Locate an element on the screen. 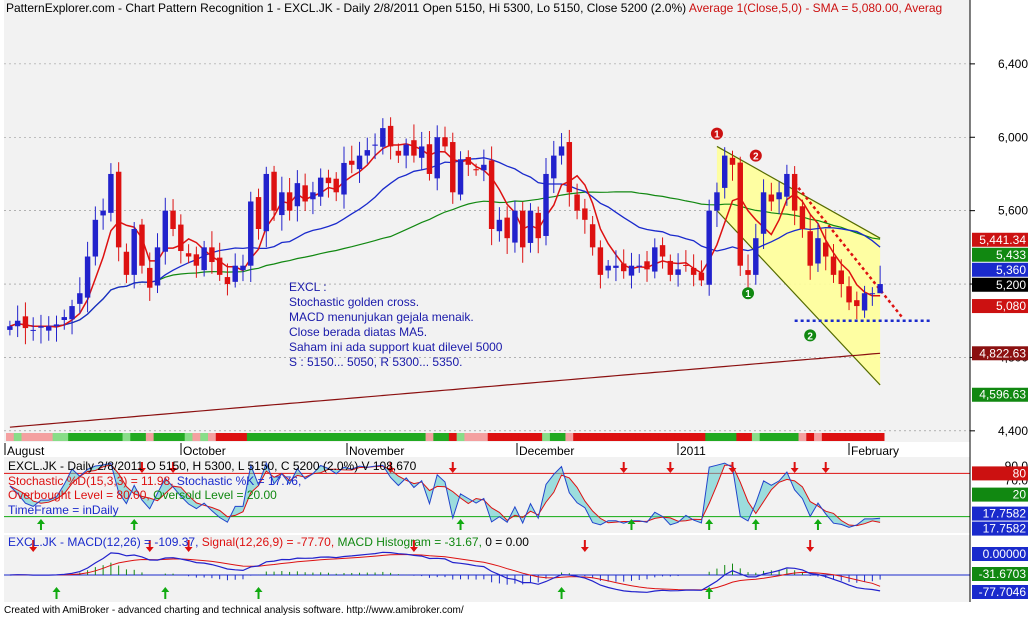 Image resolution: width=1031 pixels, height=621 pixels. annotation-line-2: Stochastic golden cross. is located at coordinates (354, 302).